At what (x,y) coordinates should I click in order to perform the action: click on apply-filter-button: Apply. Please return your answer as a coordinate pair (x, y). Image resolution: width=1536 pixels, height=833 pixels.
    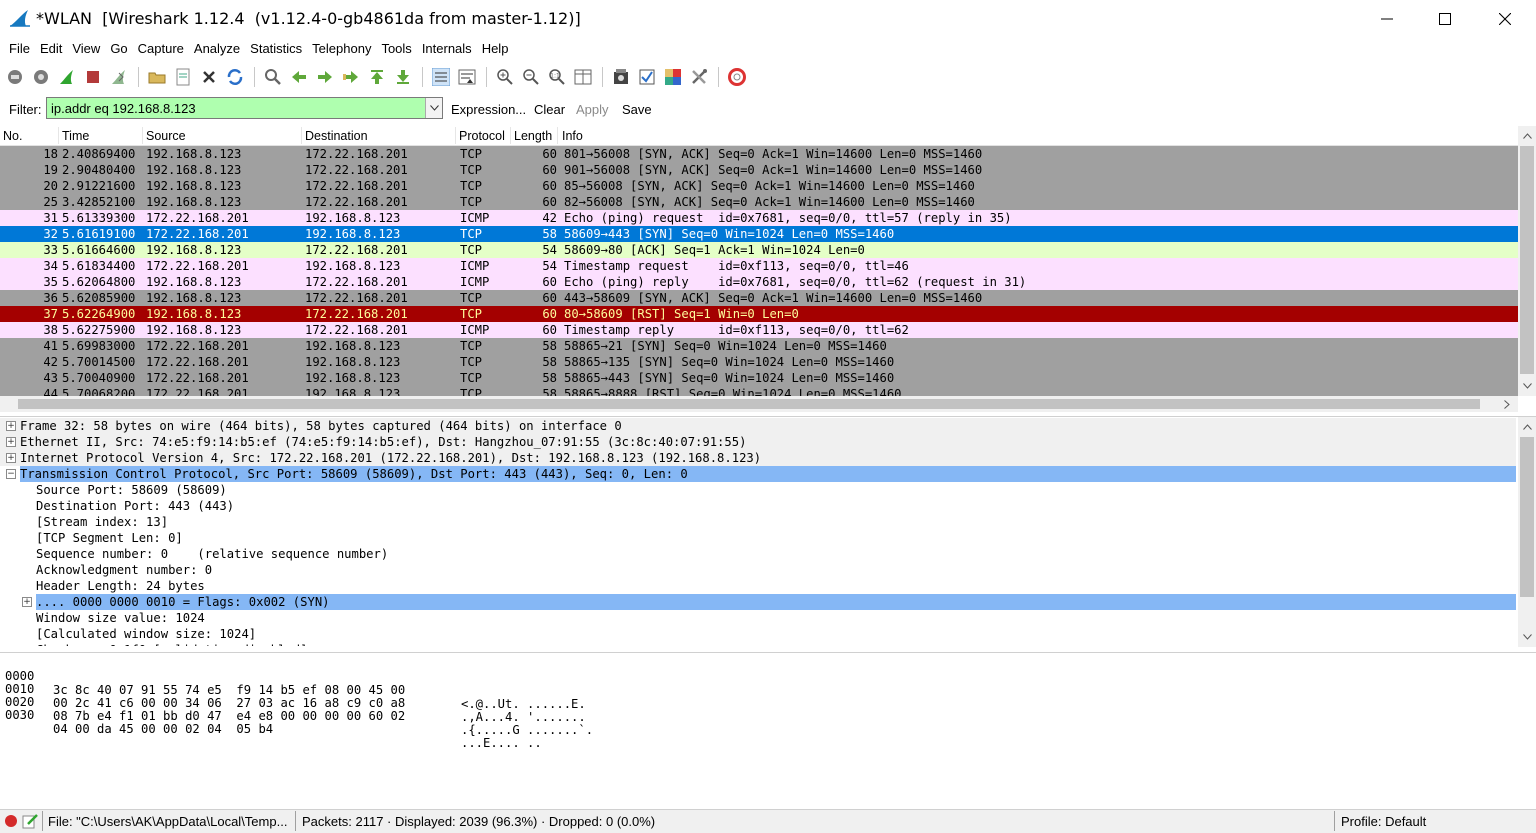
    Looking at the image, I should click on (592, 109).